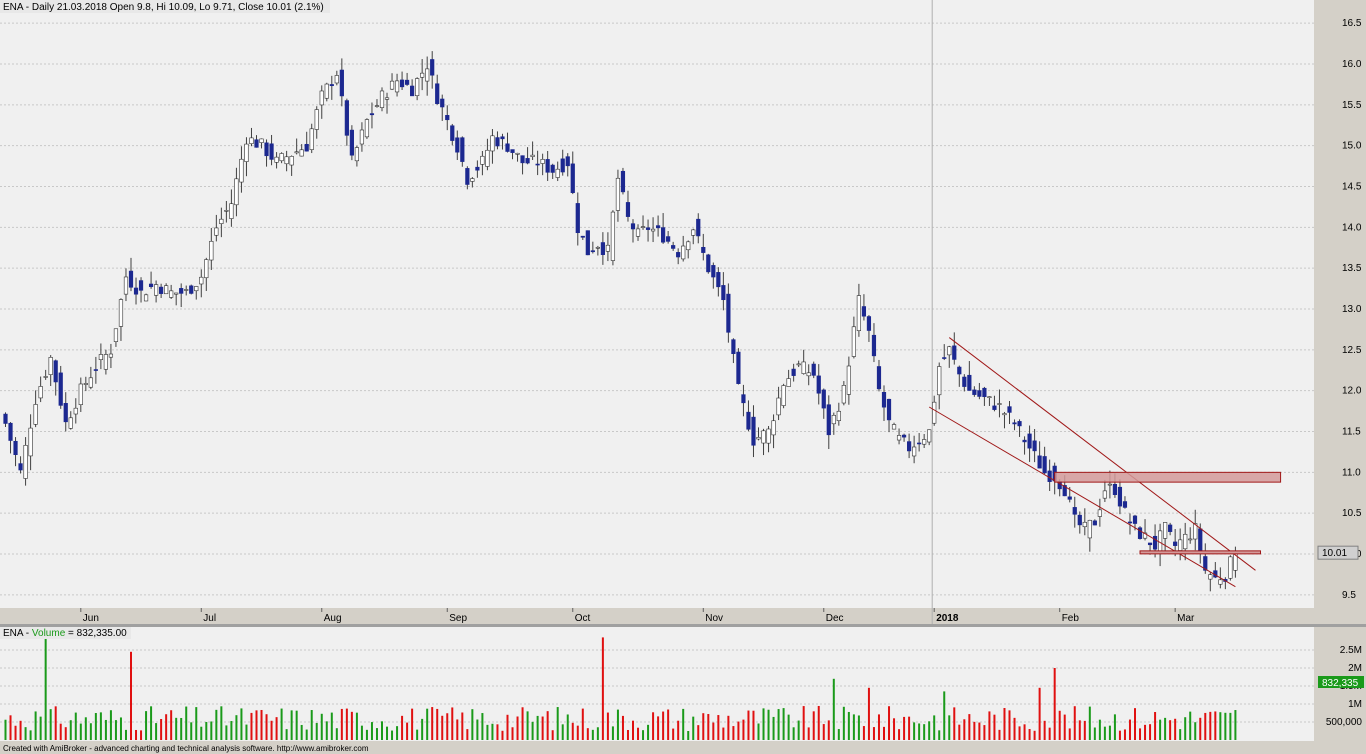 The height and width of the screenshot is (754, 1366). What do you see at coordinates (1355, 668) in the screenshot?
I see `volume-tick-label: 2M` at bounding box center [1355, 668].